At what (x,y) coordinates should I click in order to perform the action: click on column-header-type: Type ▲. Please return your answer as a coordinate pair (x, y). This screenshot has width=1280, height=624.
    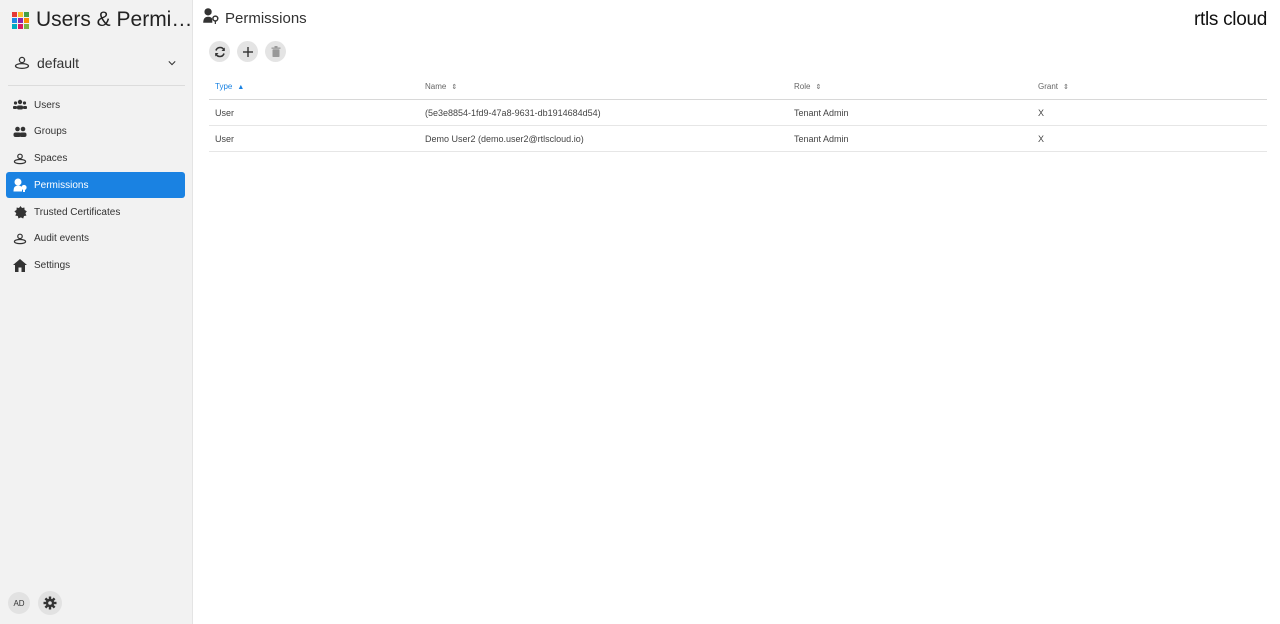
    Looking at the image, I should click on (314, 87).